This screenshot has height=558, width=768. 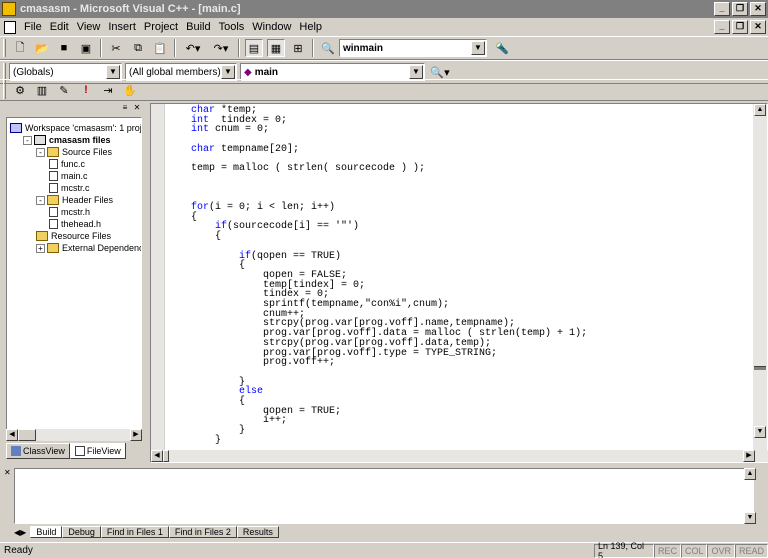 I want to click on new-text-file-icon: 🗋, so click(x=20, y=48).